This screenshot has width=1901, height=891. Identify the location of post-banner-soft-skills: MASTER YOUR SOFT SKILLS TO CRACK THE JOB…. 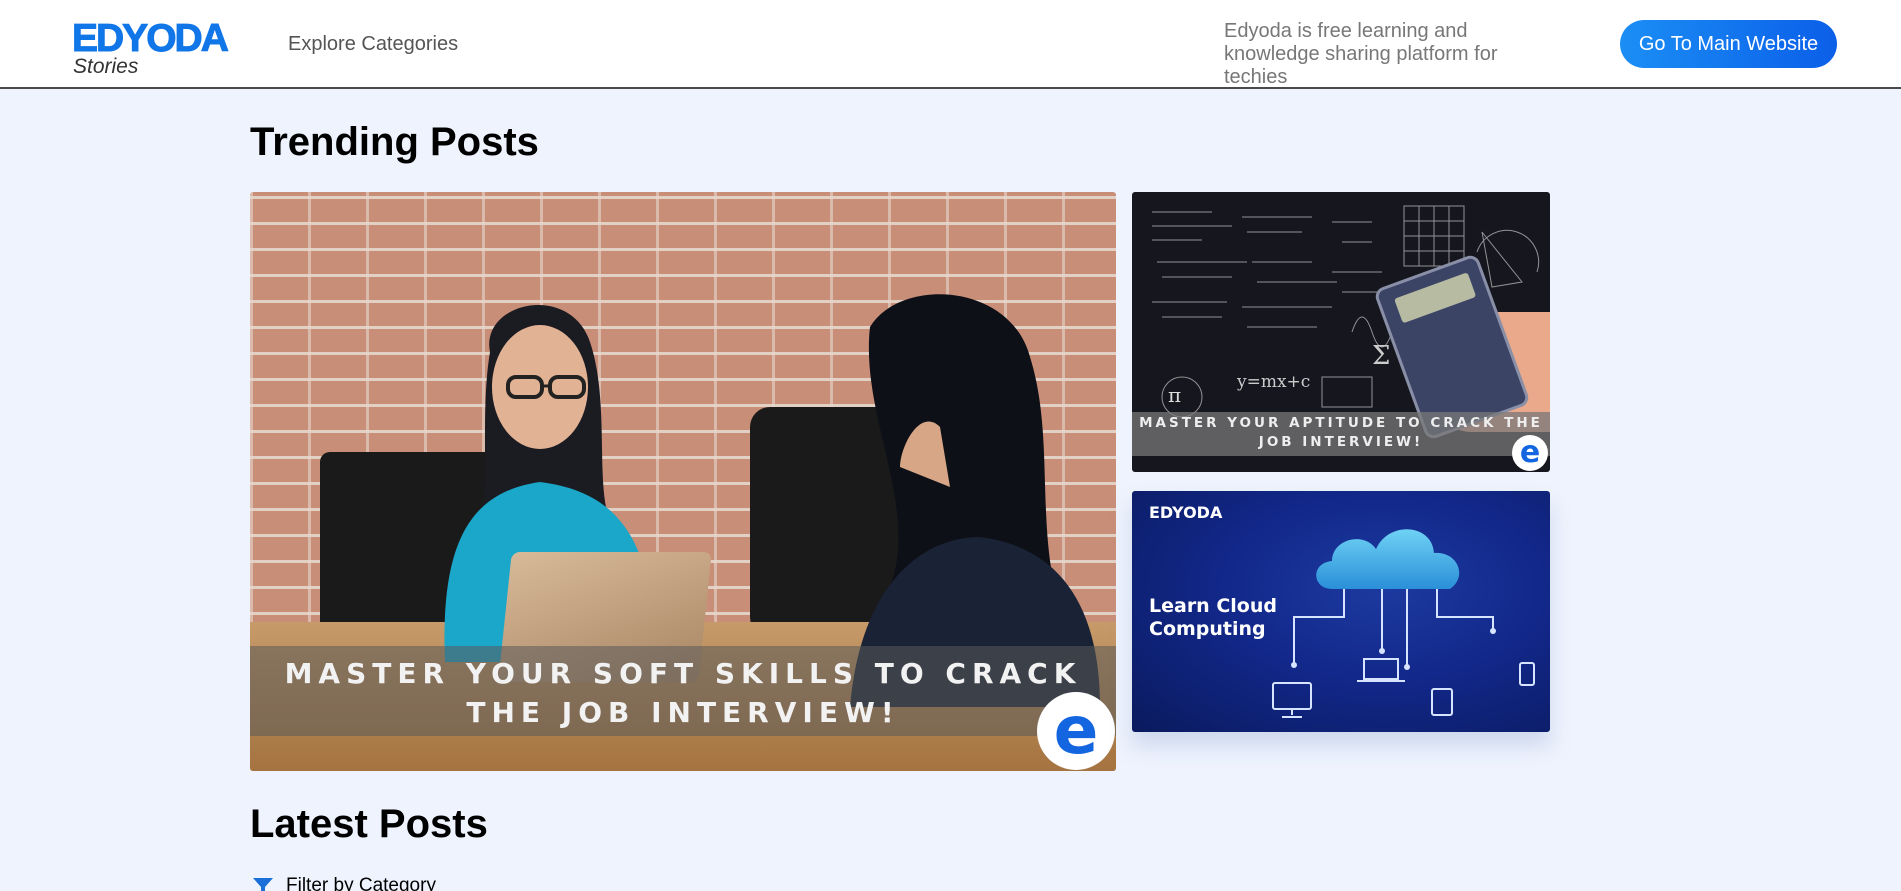
(683, 693).